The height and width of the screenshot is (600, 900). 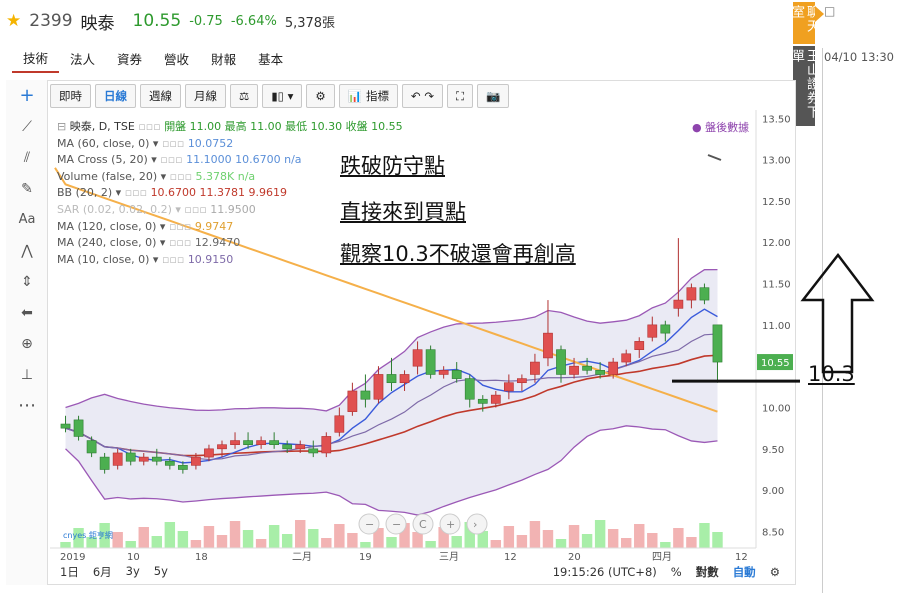 I want to click on legend-row-value: 9.9747, so click(x=214, y=226).